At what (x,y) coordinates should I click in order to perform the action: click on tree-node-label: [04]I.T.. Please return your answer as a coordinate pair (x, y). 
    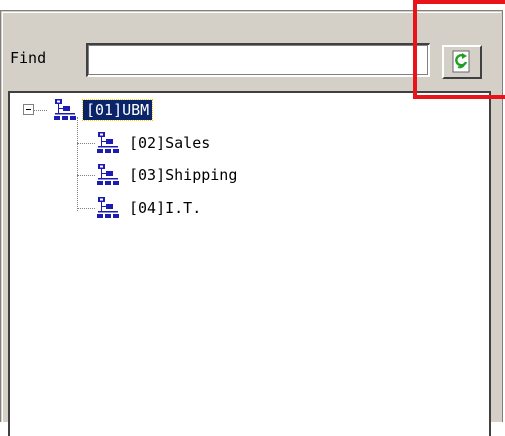
    Looking at the image, I should click on (165, 208).